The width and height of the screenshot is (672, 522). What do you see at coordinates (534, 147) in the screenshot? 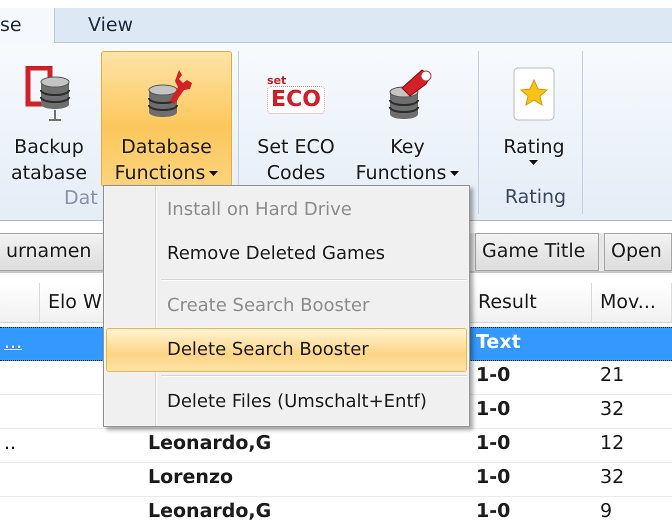
I see `button-label: Rating` at bounding box center [534, 147].